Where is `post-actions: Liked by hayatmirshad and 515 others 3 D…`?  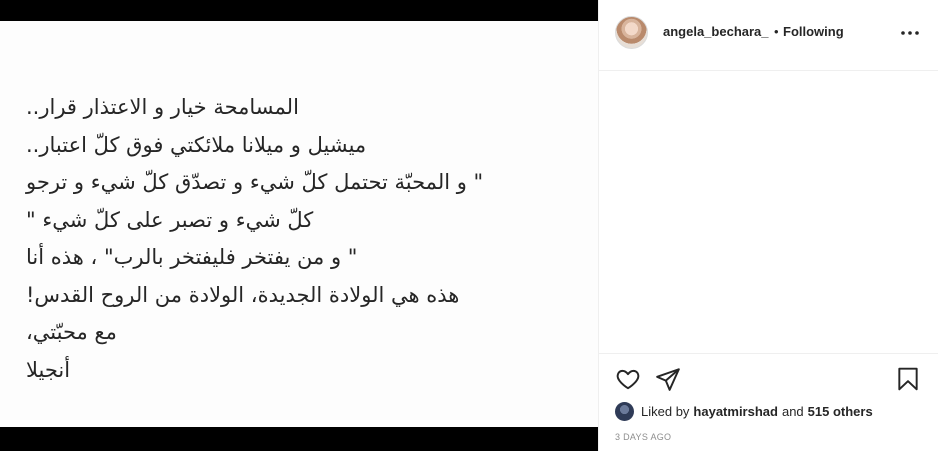
post-actions: Liked by hayatmirshad and 515 others 3 D… is located at coordinates (768, 402).